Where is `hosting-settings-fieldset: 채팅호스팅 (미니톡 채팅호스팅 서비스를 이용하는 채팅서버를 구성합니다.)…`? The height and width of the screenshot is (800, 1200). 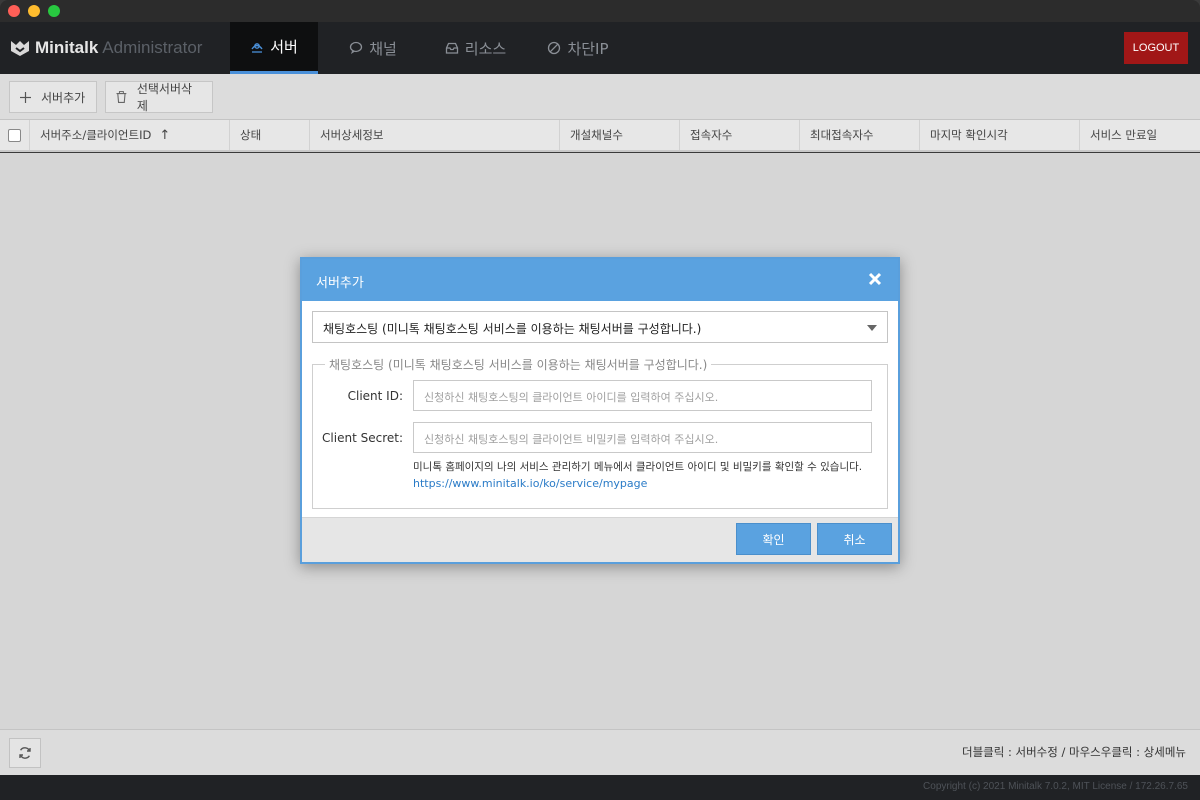 hosting-settings-fieldset: 채팅호스팅 (미니톡 채팅호스팅 서비스를 이용하는 채팅서버를 구성합니다.)… is located at coordinates (600, 432).